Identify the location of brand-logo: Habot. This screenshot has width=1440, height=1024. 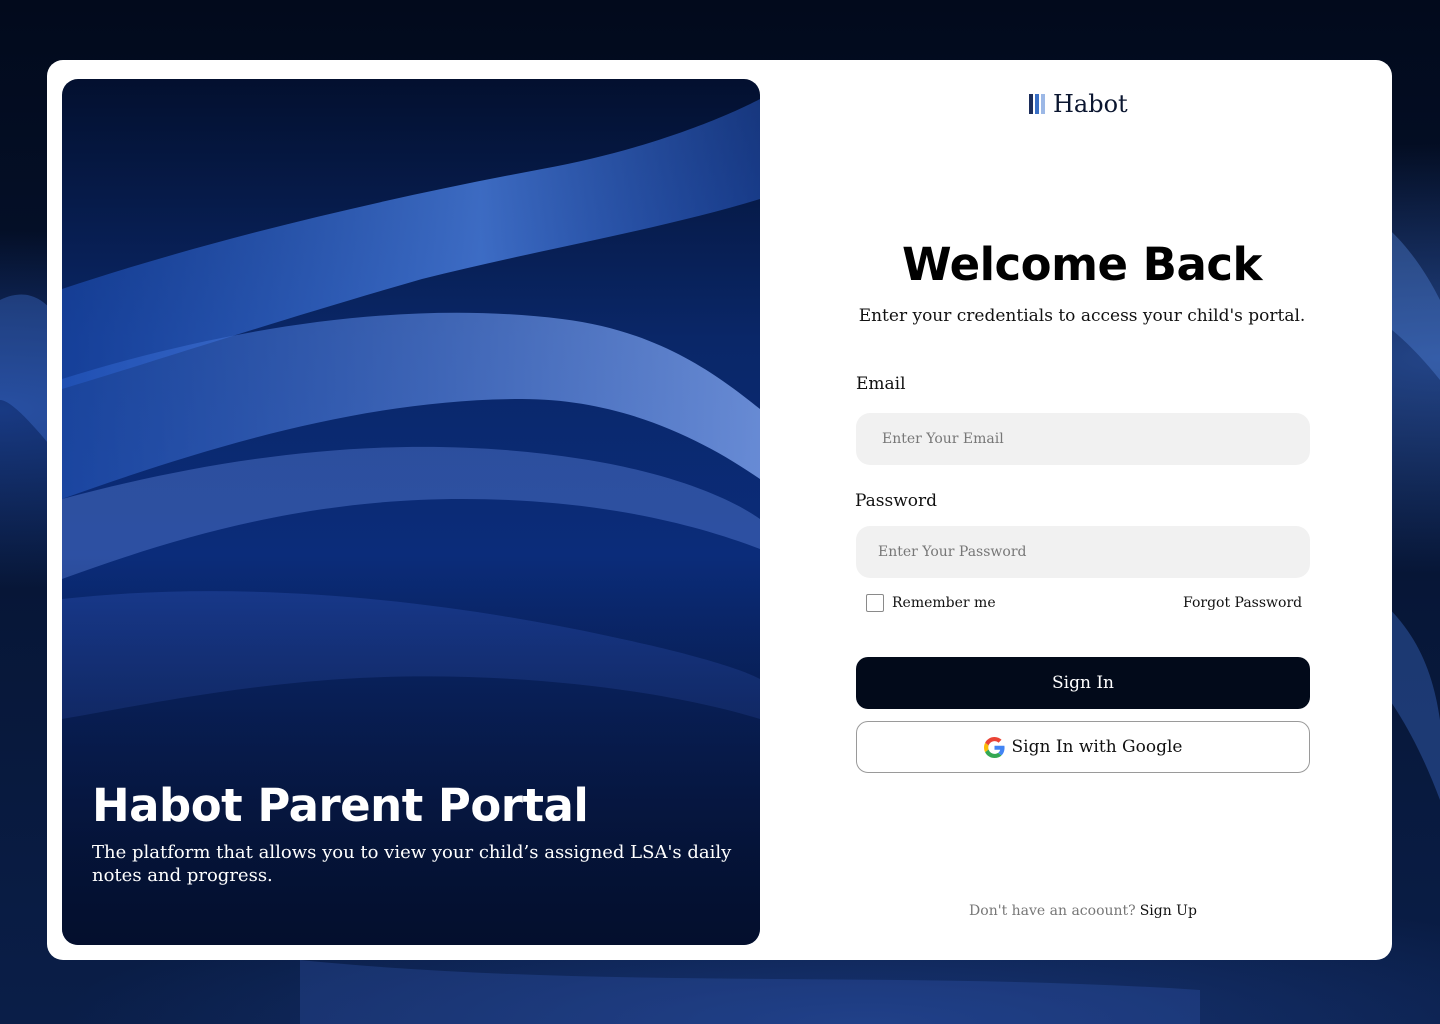
(1078, 104).